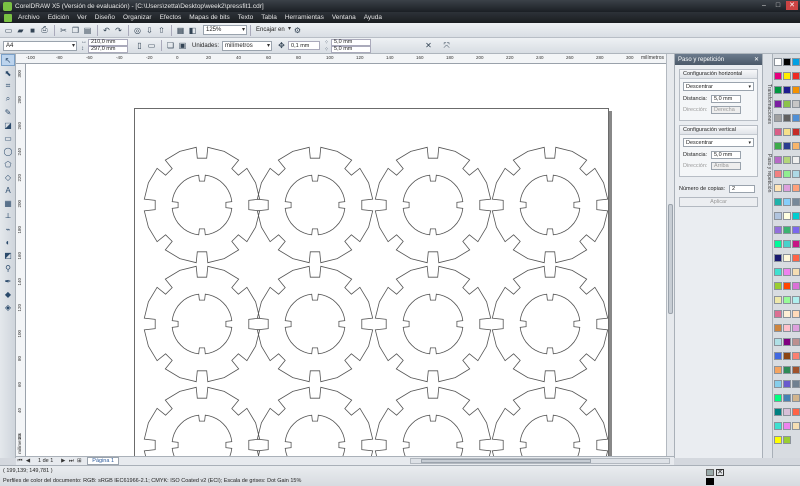 The height and width of the screenshot is (486, 800). Describe the element at coordinates (192, 30) in the screenshot. I see `welcome-screen-icon: ◧` at that location.